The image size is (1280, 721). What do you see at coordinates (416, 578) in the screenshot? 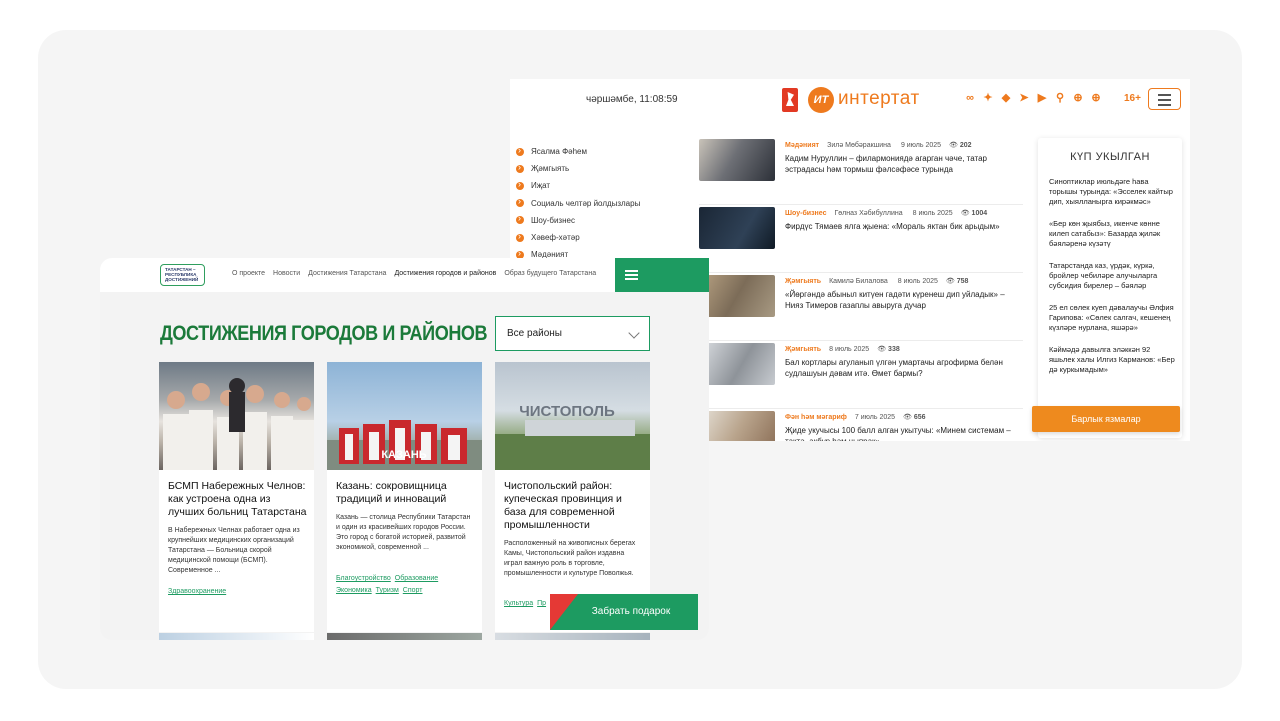
I see `tag-link: Образование` at bounding box center [416, 578].